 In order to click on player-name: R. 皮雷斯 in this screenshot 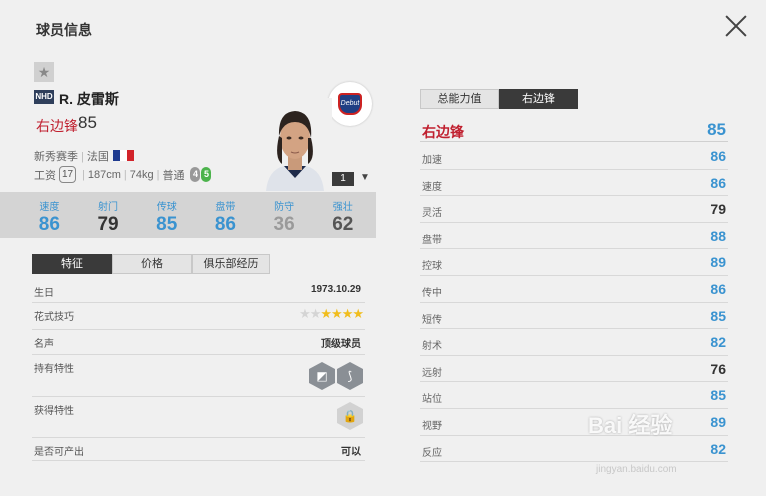, I will do `click(89, 99)`.